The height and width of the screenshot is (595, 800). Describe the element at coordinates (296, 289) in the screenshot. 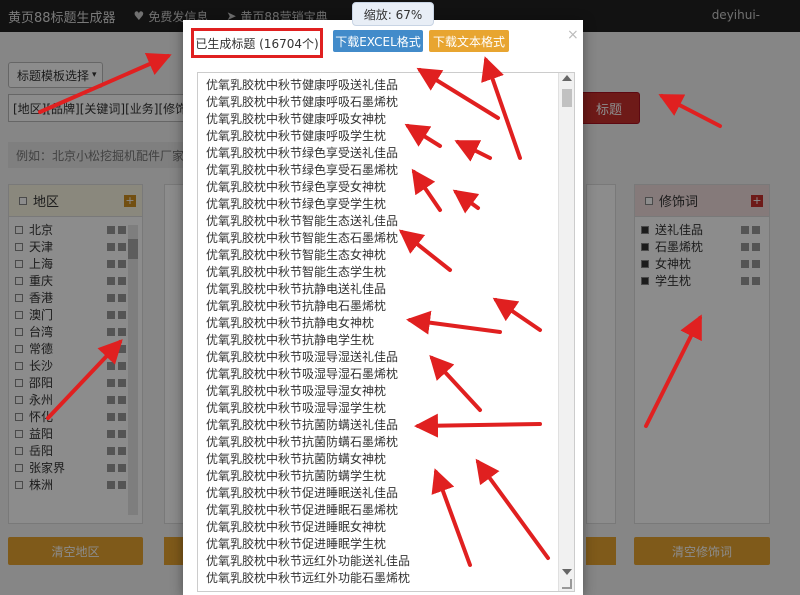

I see `result-line: 优氧乳胶枕中秋节抗静电送礼佳品` at that location.